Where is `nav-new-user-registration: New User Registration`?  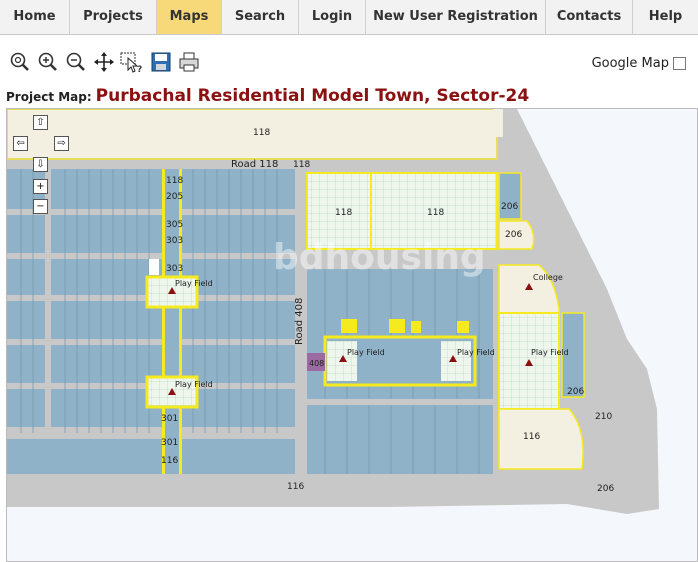 nav-new-user-registration: New User Registration is located at coordinates (456, 17).